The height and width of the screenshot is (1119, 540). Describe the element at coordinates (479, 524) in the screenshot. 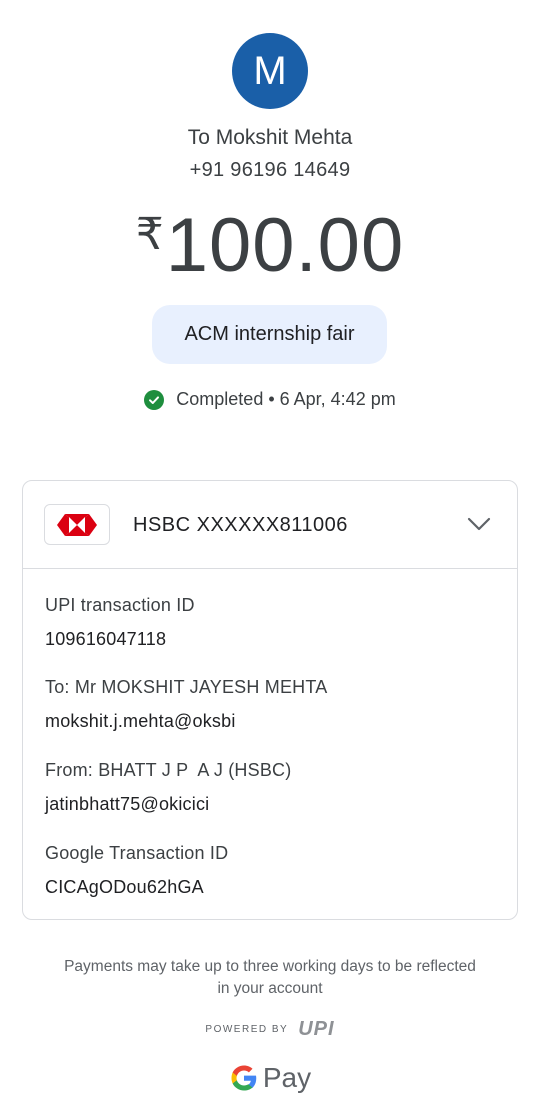

I see `chevron-down-icon` at that location.